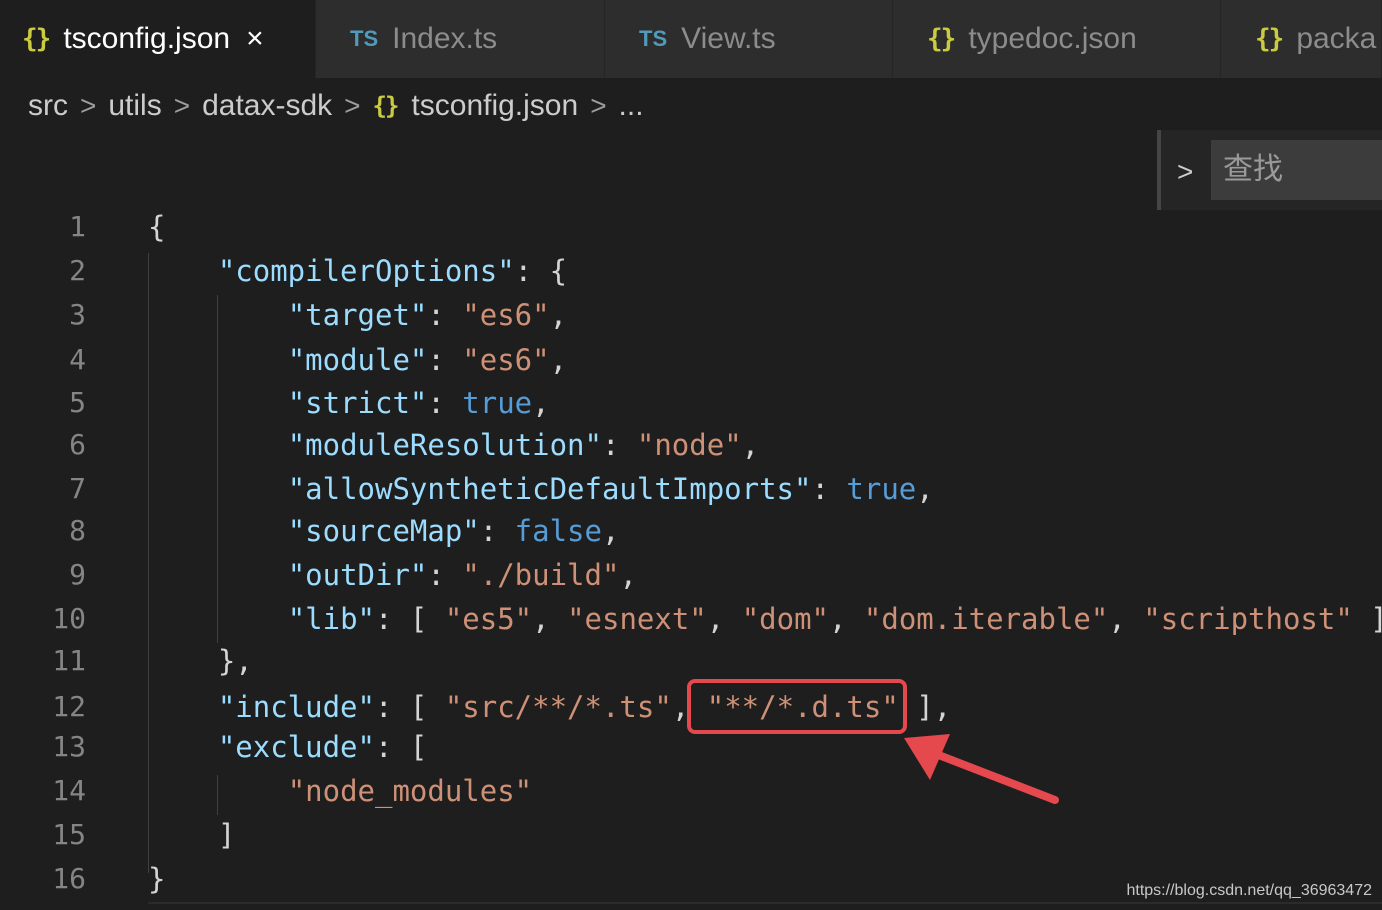  Describe the element at coordinates (267, 106) in the screenshot. I see `breadcrumb-item-datax-sdk: datax-sdk` at that location.